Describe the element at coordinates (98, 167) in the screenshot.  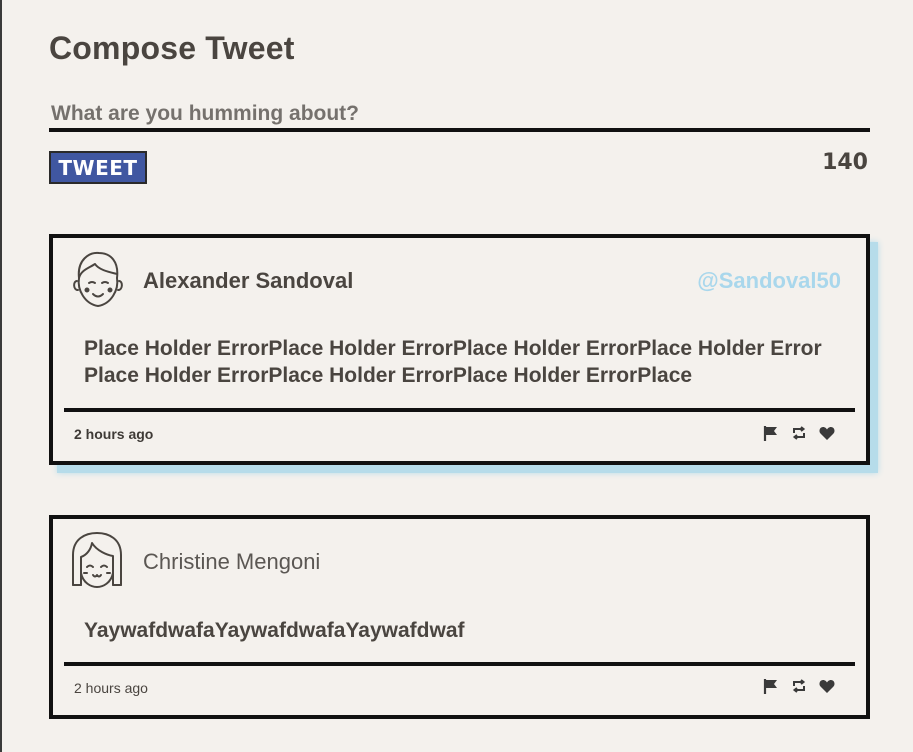
I see `tweet-button: TWEET` at that location.